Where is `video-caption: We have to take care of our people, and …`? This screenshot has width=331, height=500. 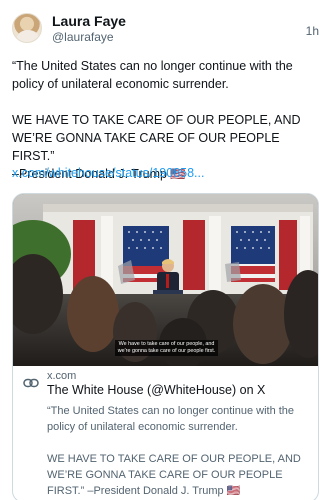
video-caption: We have to take care of our people, and … is located at coordinates (165, 348).